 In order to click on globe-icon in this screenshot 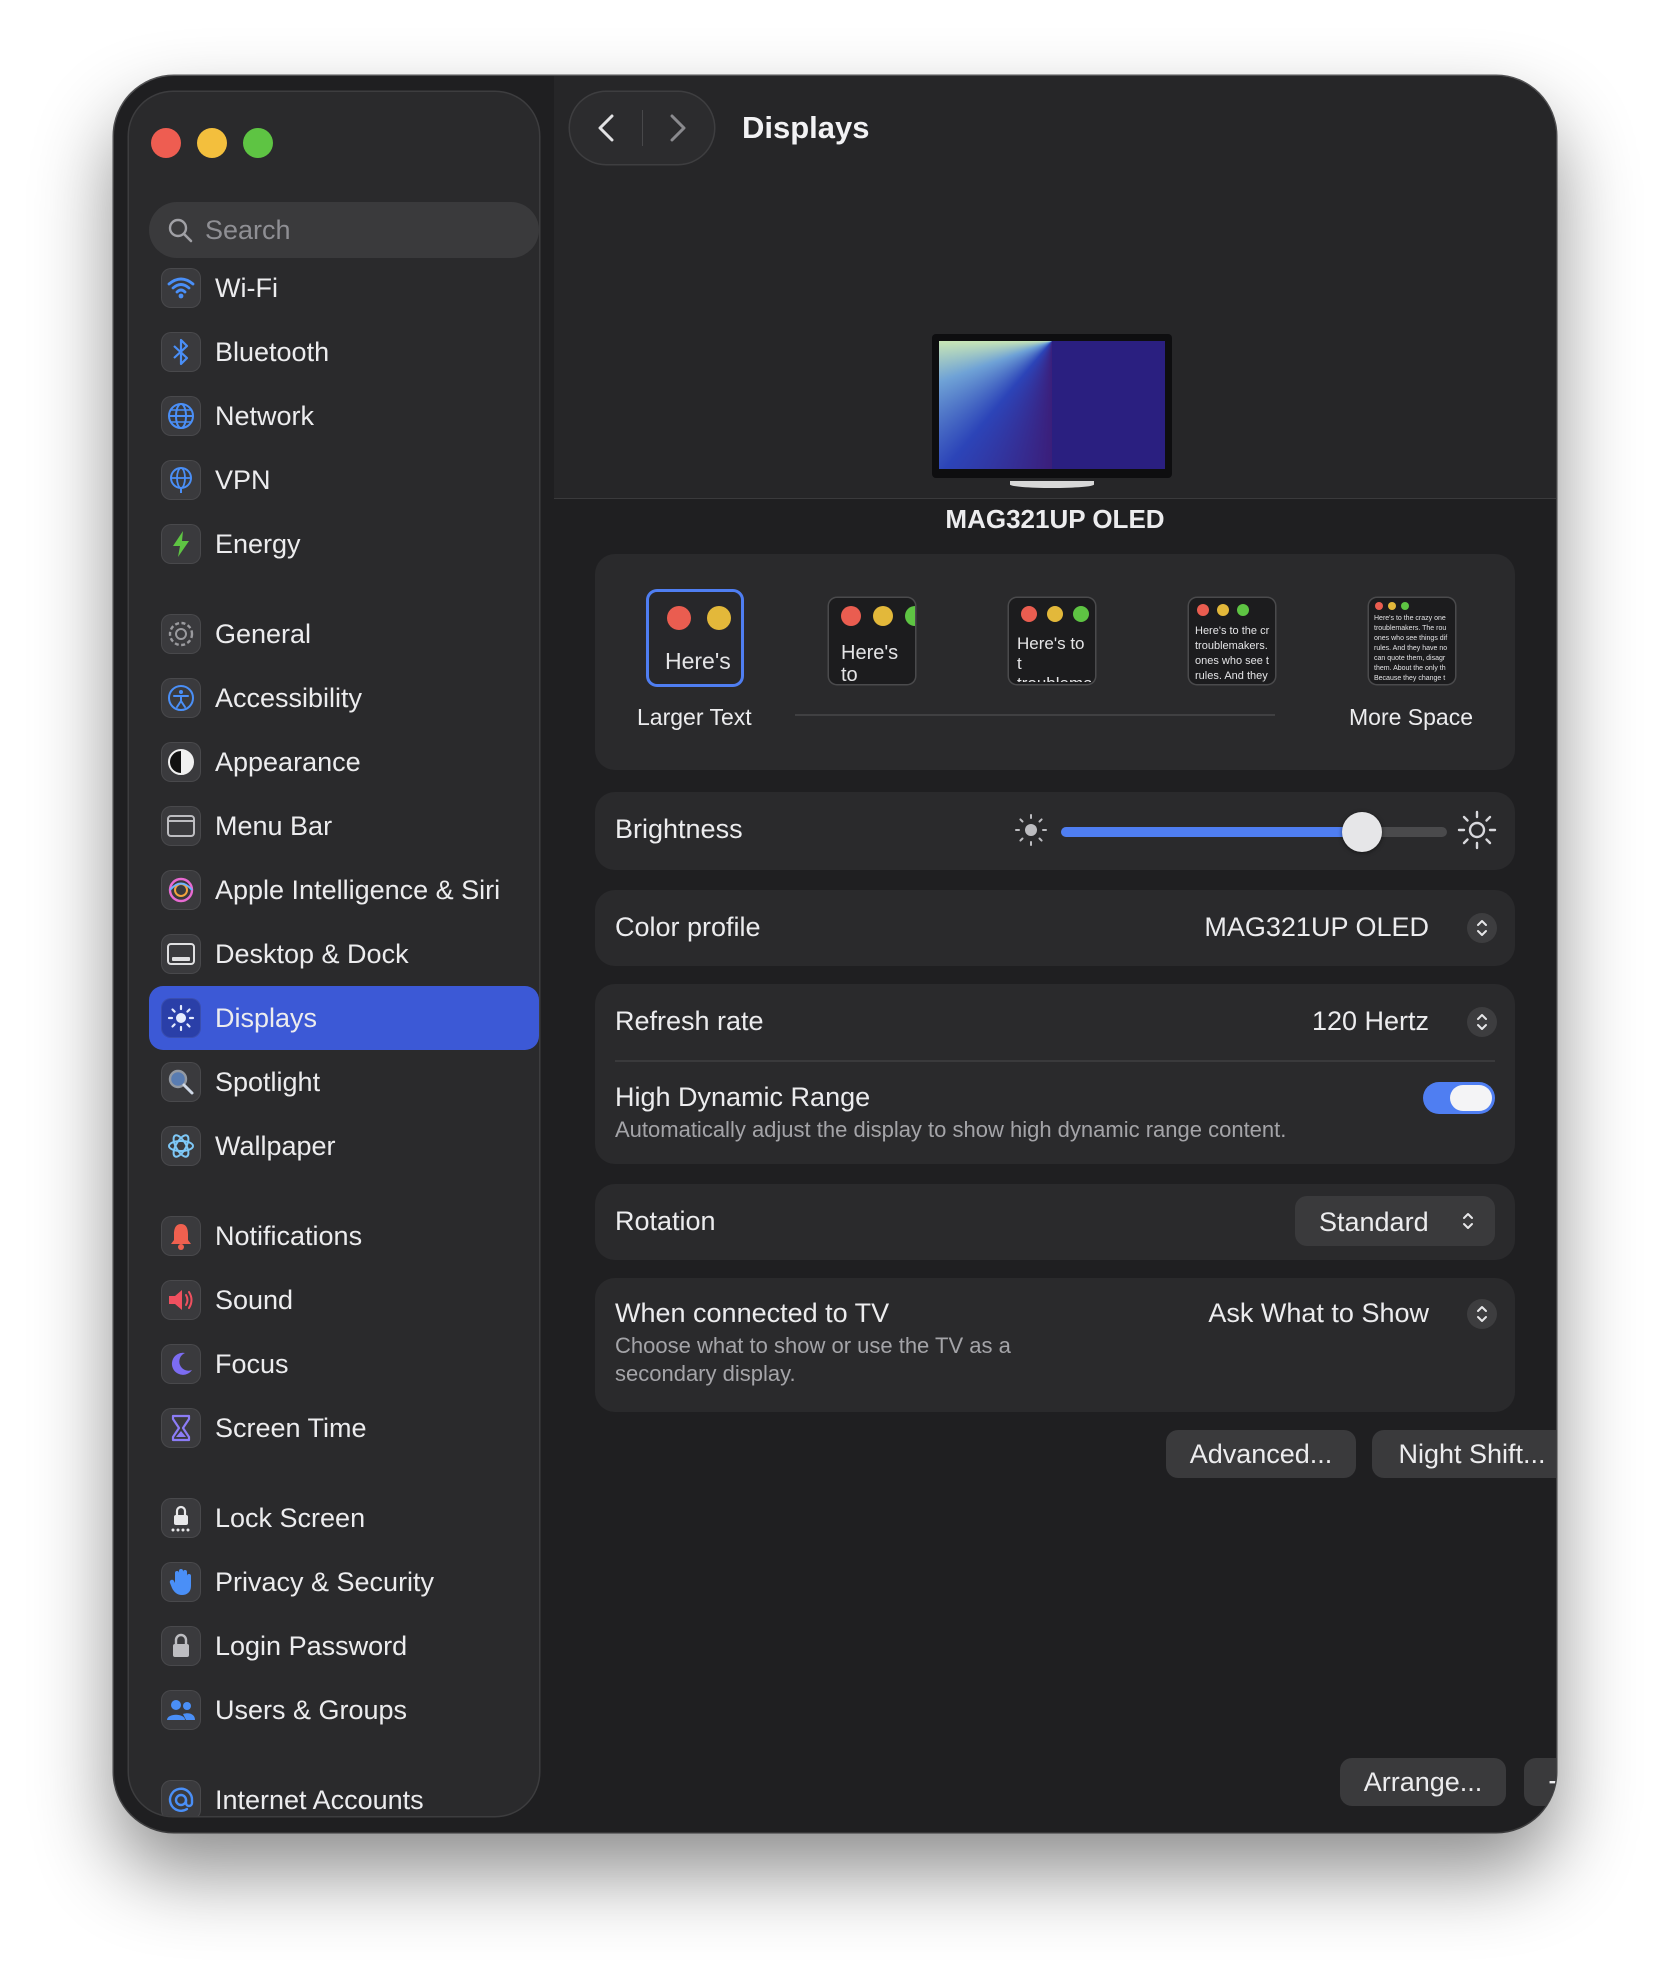, I will do `click(181, 416)`.